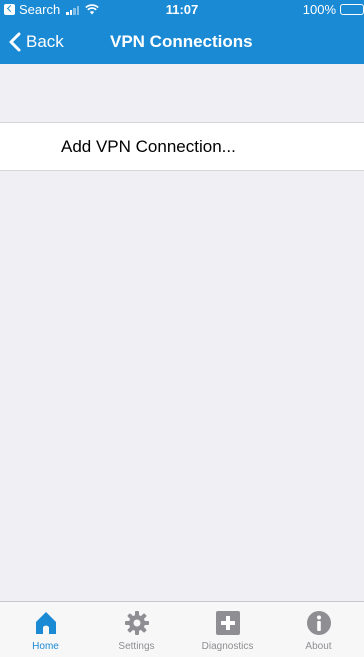 The width and height of the screenshot is (364, 657). I want to click on tab-settings: Settings, so click(136, 629).